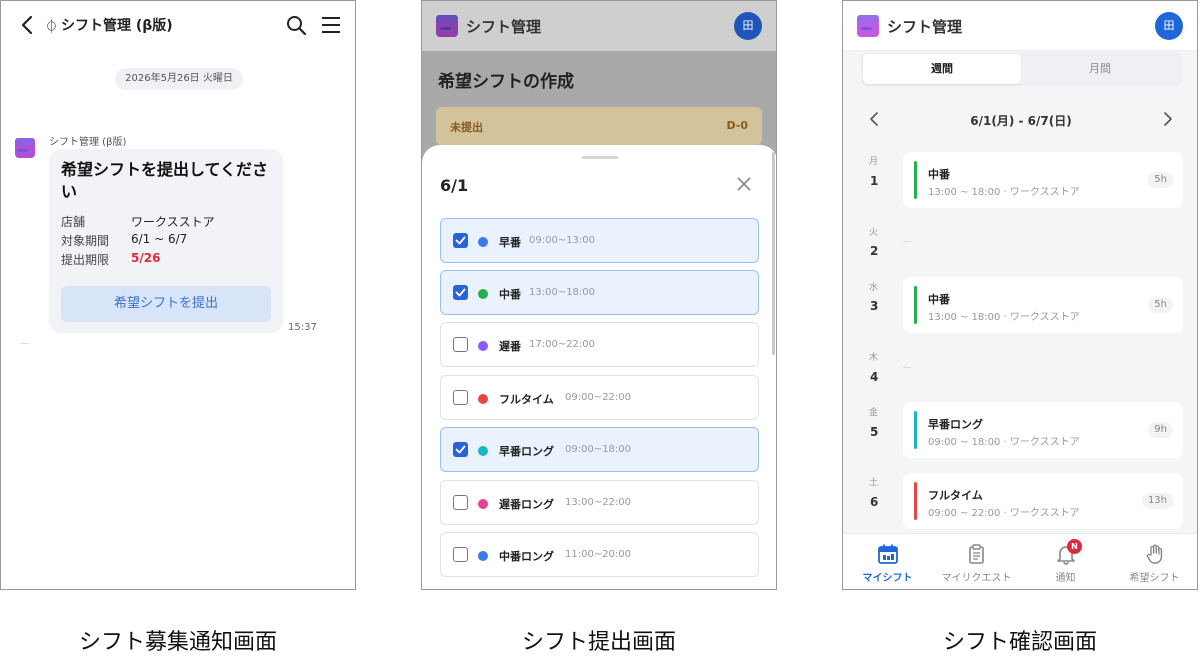 This screenshot has height=672, width=1200. Describe the element at coordinates (466, 127) in the screenshot. I see `status-label: 未提出` at that location.